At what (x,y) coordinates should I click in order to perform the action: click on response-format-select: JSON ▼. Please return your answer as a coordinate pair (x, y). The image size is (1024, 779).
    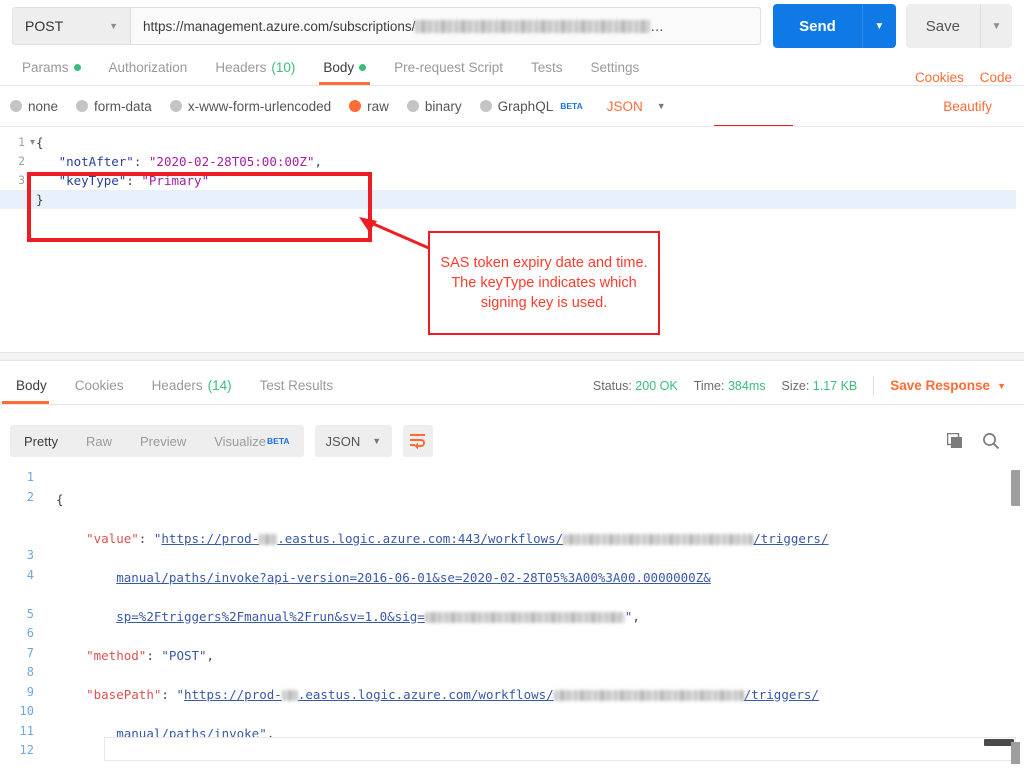
    Looking at the image, I should click on (353, 441).